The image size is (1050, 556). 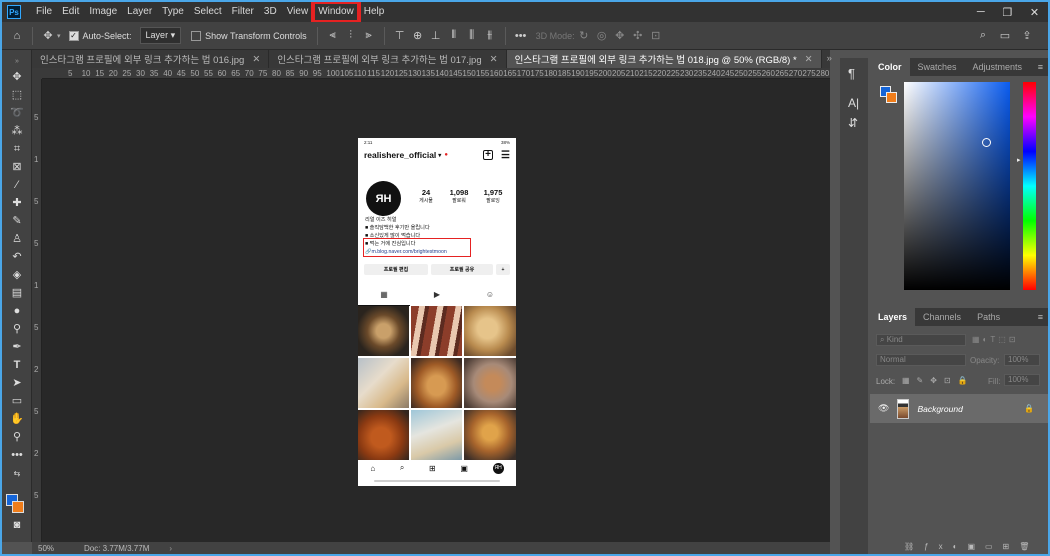 What do you see at coordinates (17, 149) in the screenshot?
I see `crop-tool-icon: ⌗` at bounding box center [17, 149].